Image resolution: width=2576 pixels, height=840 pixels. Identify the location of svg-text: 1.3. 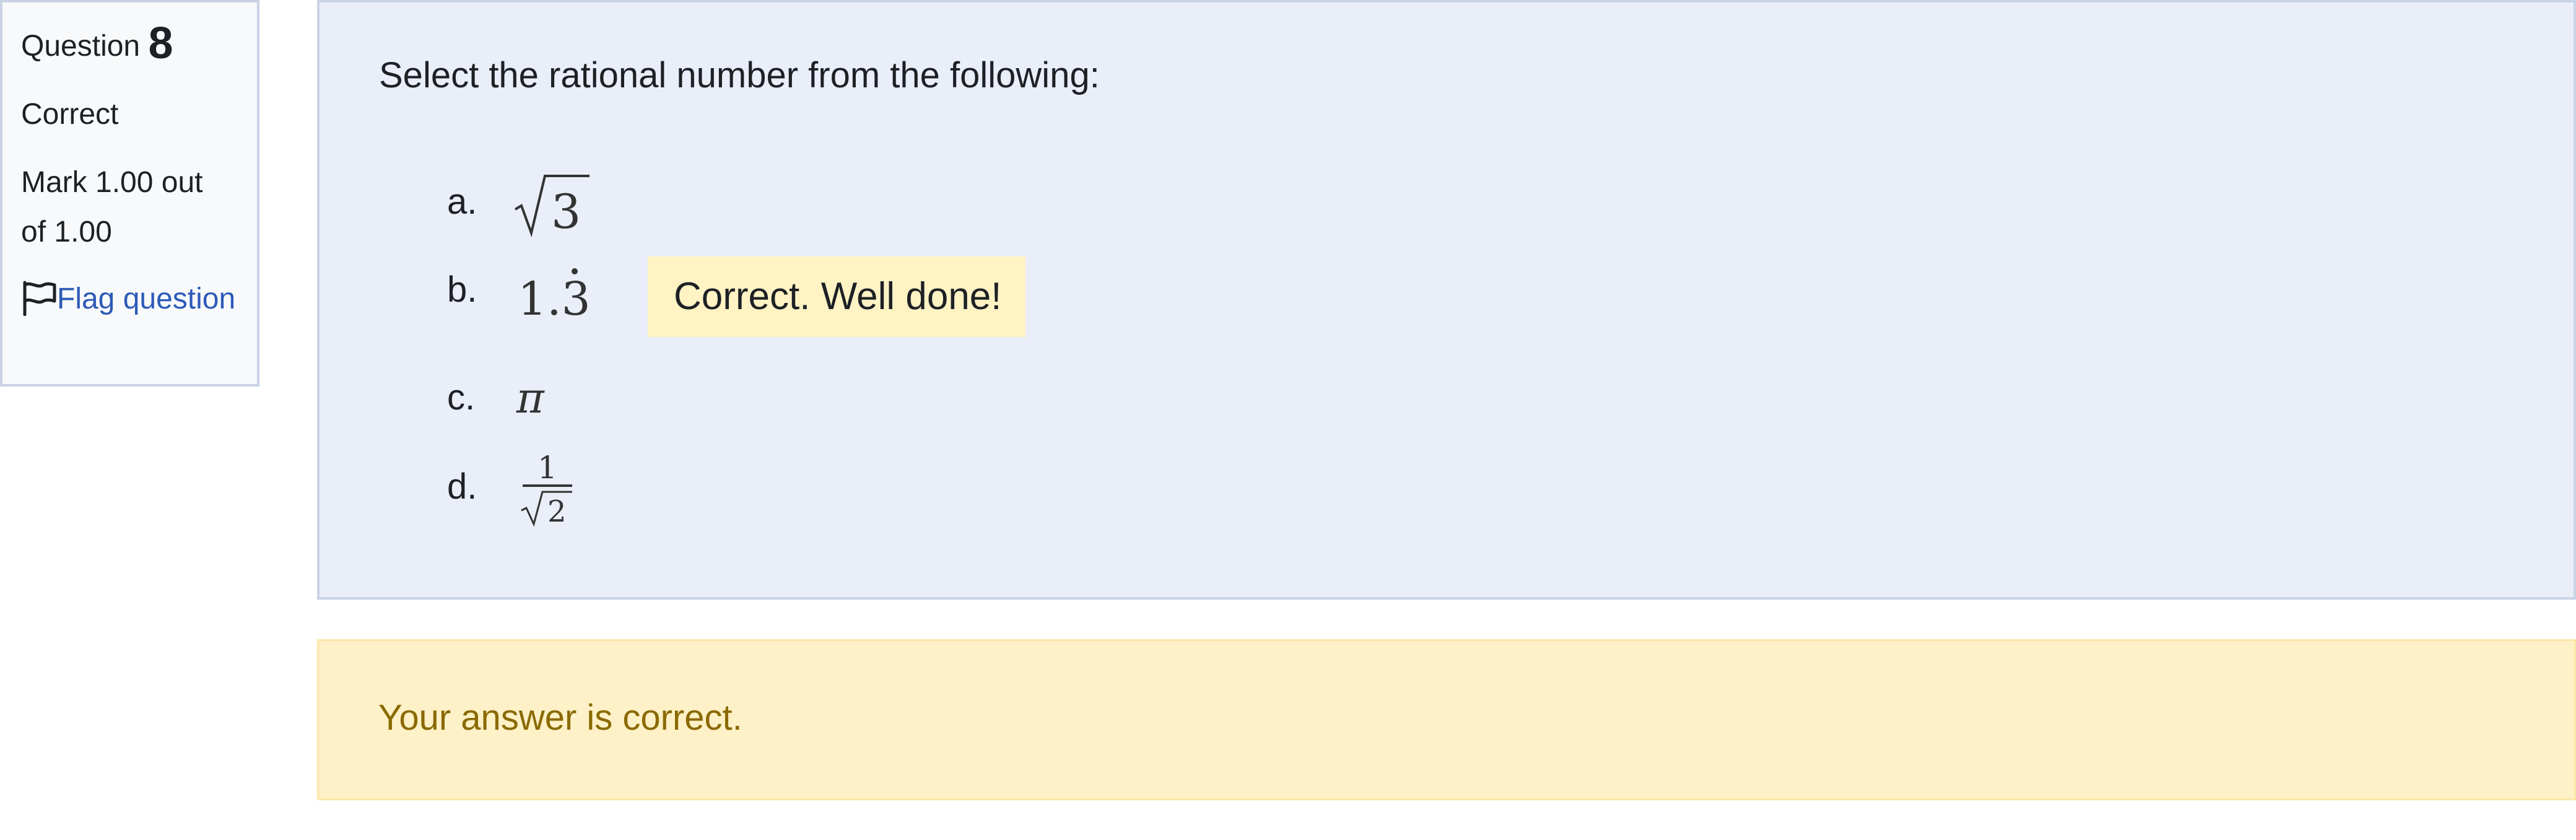
(554, 298).